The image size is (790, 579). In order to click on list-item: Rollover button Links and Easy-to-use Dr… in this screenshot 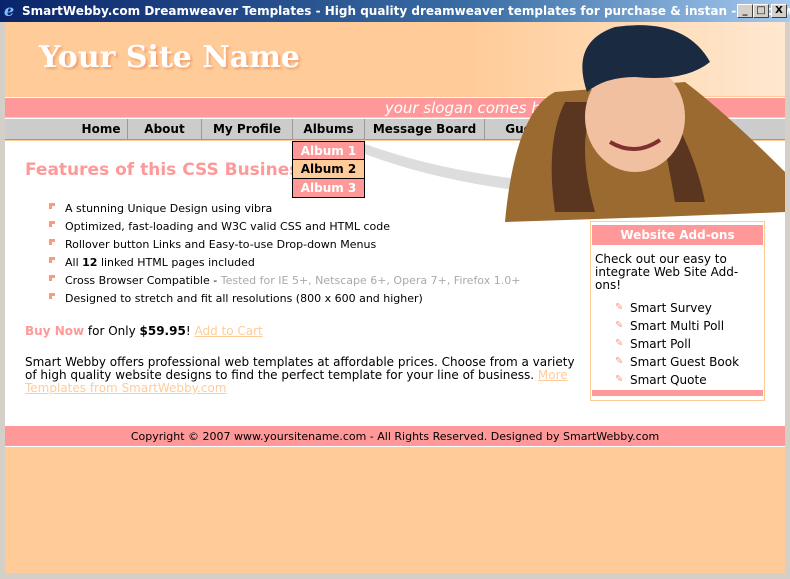, I will do `click(284, 245)`.